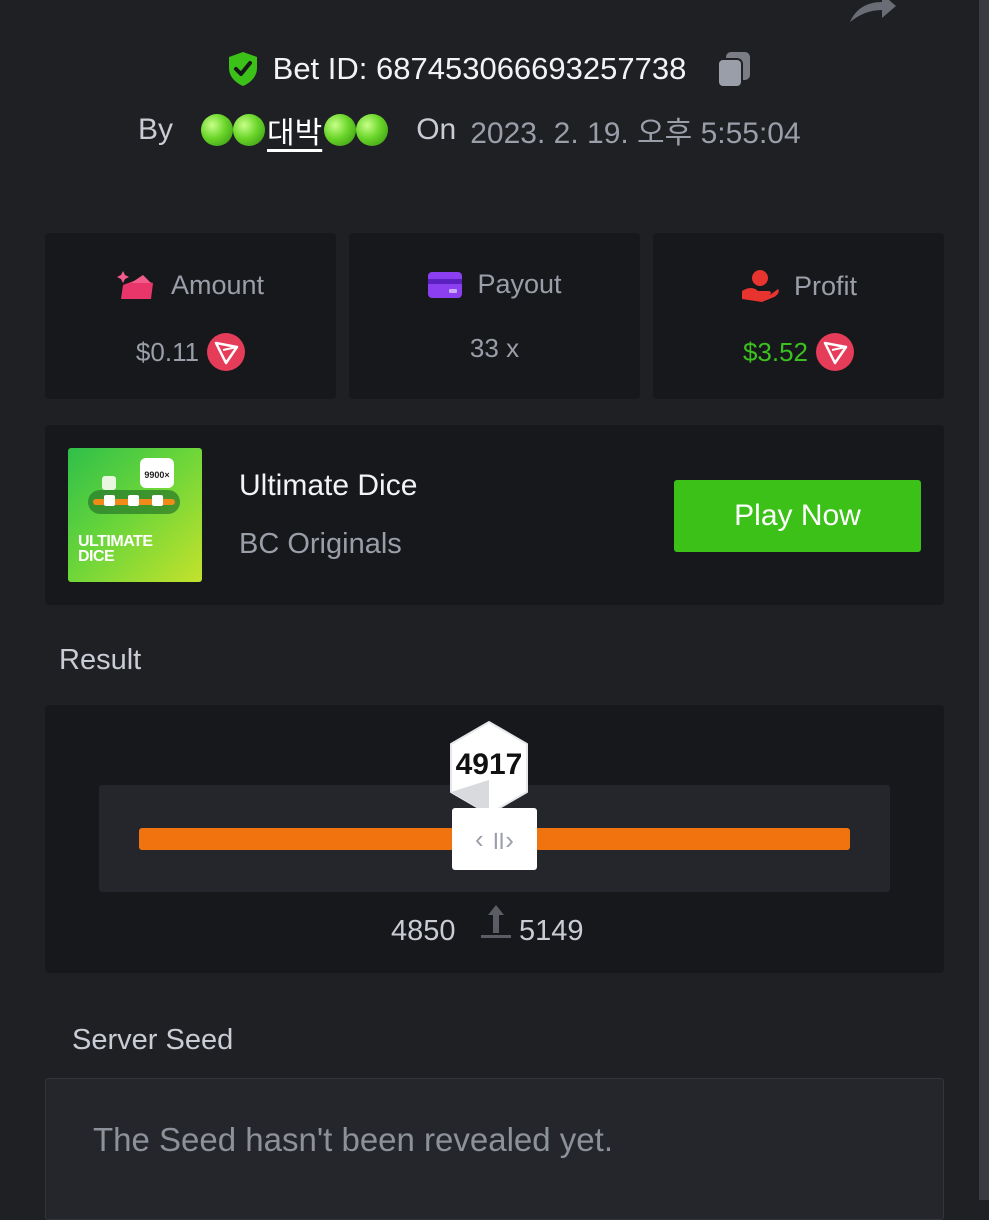  What do you see at coordinates (775, 351) in the screenshot?
I see `profit-value: $3.52` at bounding box center [775, 351].